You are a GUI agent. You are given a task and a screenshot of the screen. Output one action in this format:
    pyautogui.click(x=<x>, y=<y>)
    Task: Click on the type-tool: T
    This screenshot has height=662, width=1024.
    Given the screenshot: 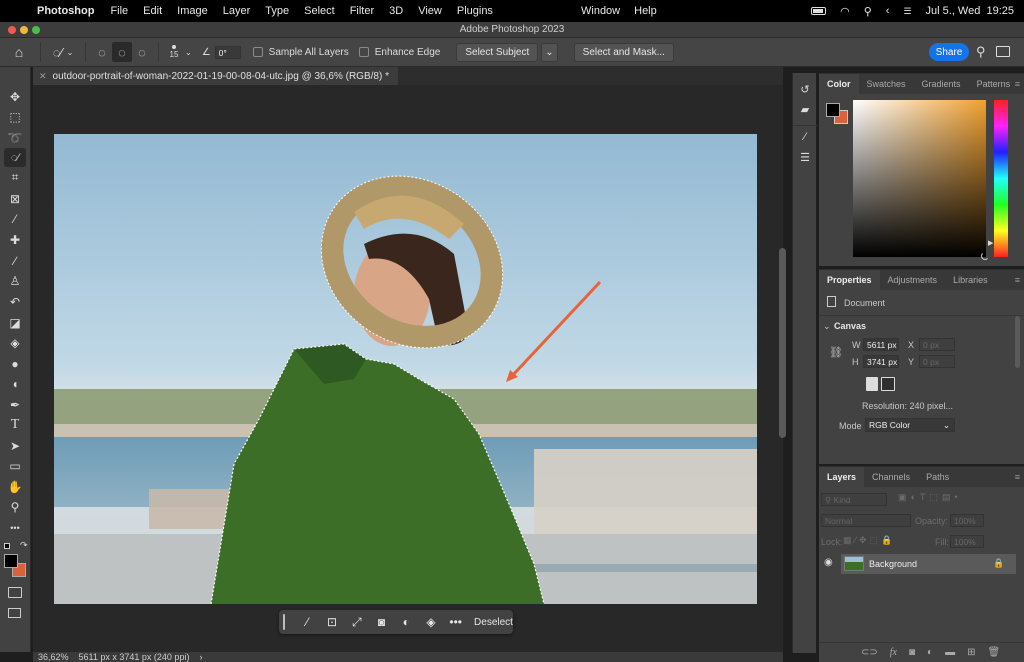 What is the action you would take?
    pyautogui.click(x=15, y=424)
    